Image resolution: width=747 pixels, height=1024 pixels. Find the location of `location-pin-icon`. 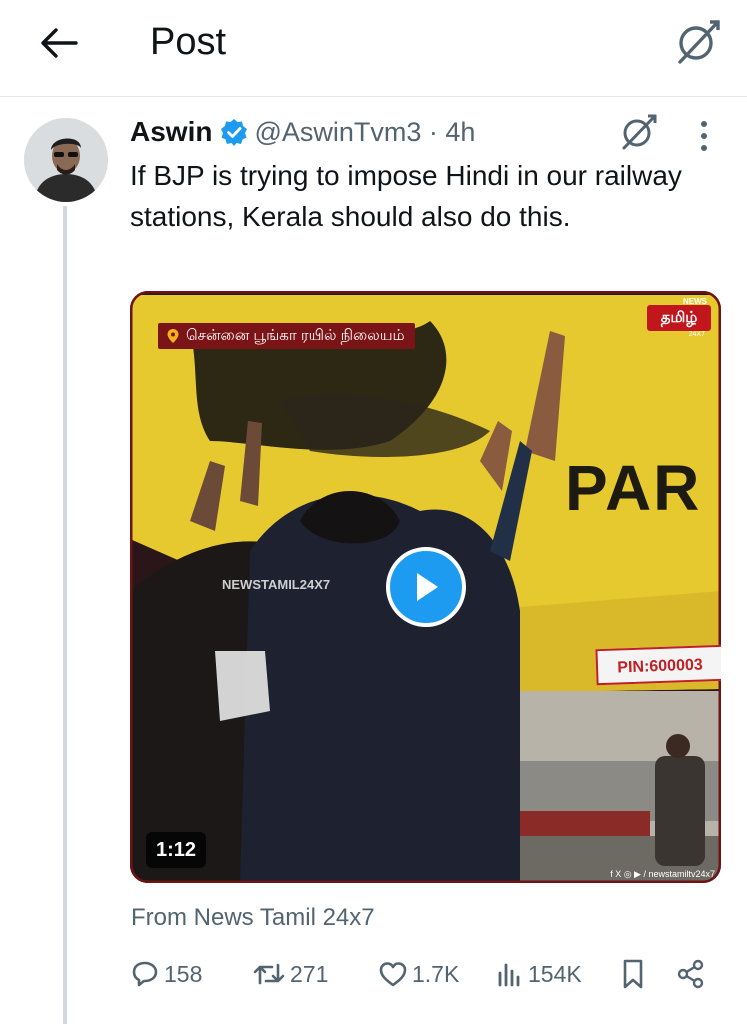

location-pin-icon is located at coordinates (173, 336).